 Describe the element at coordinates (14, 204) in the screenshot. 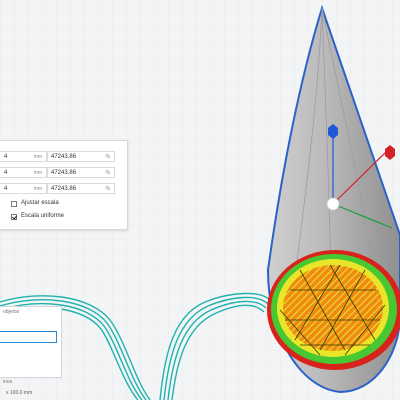

I see `fit-scale-checkbox` at that location.